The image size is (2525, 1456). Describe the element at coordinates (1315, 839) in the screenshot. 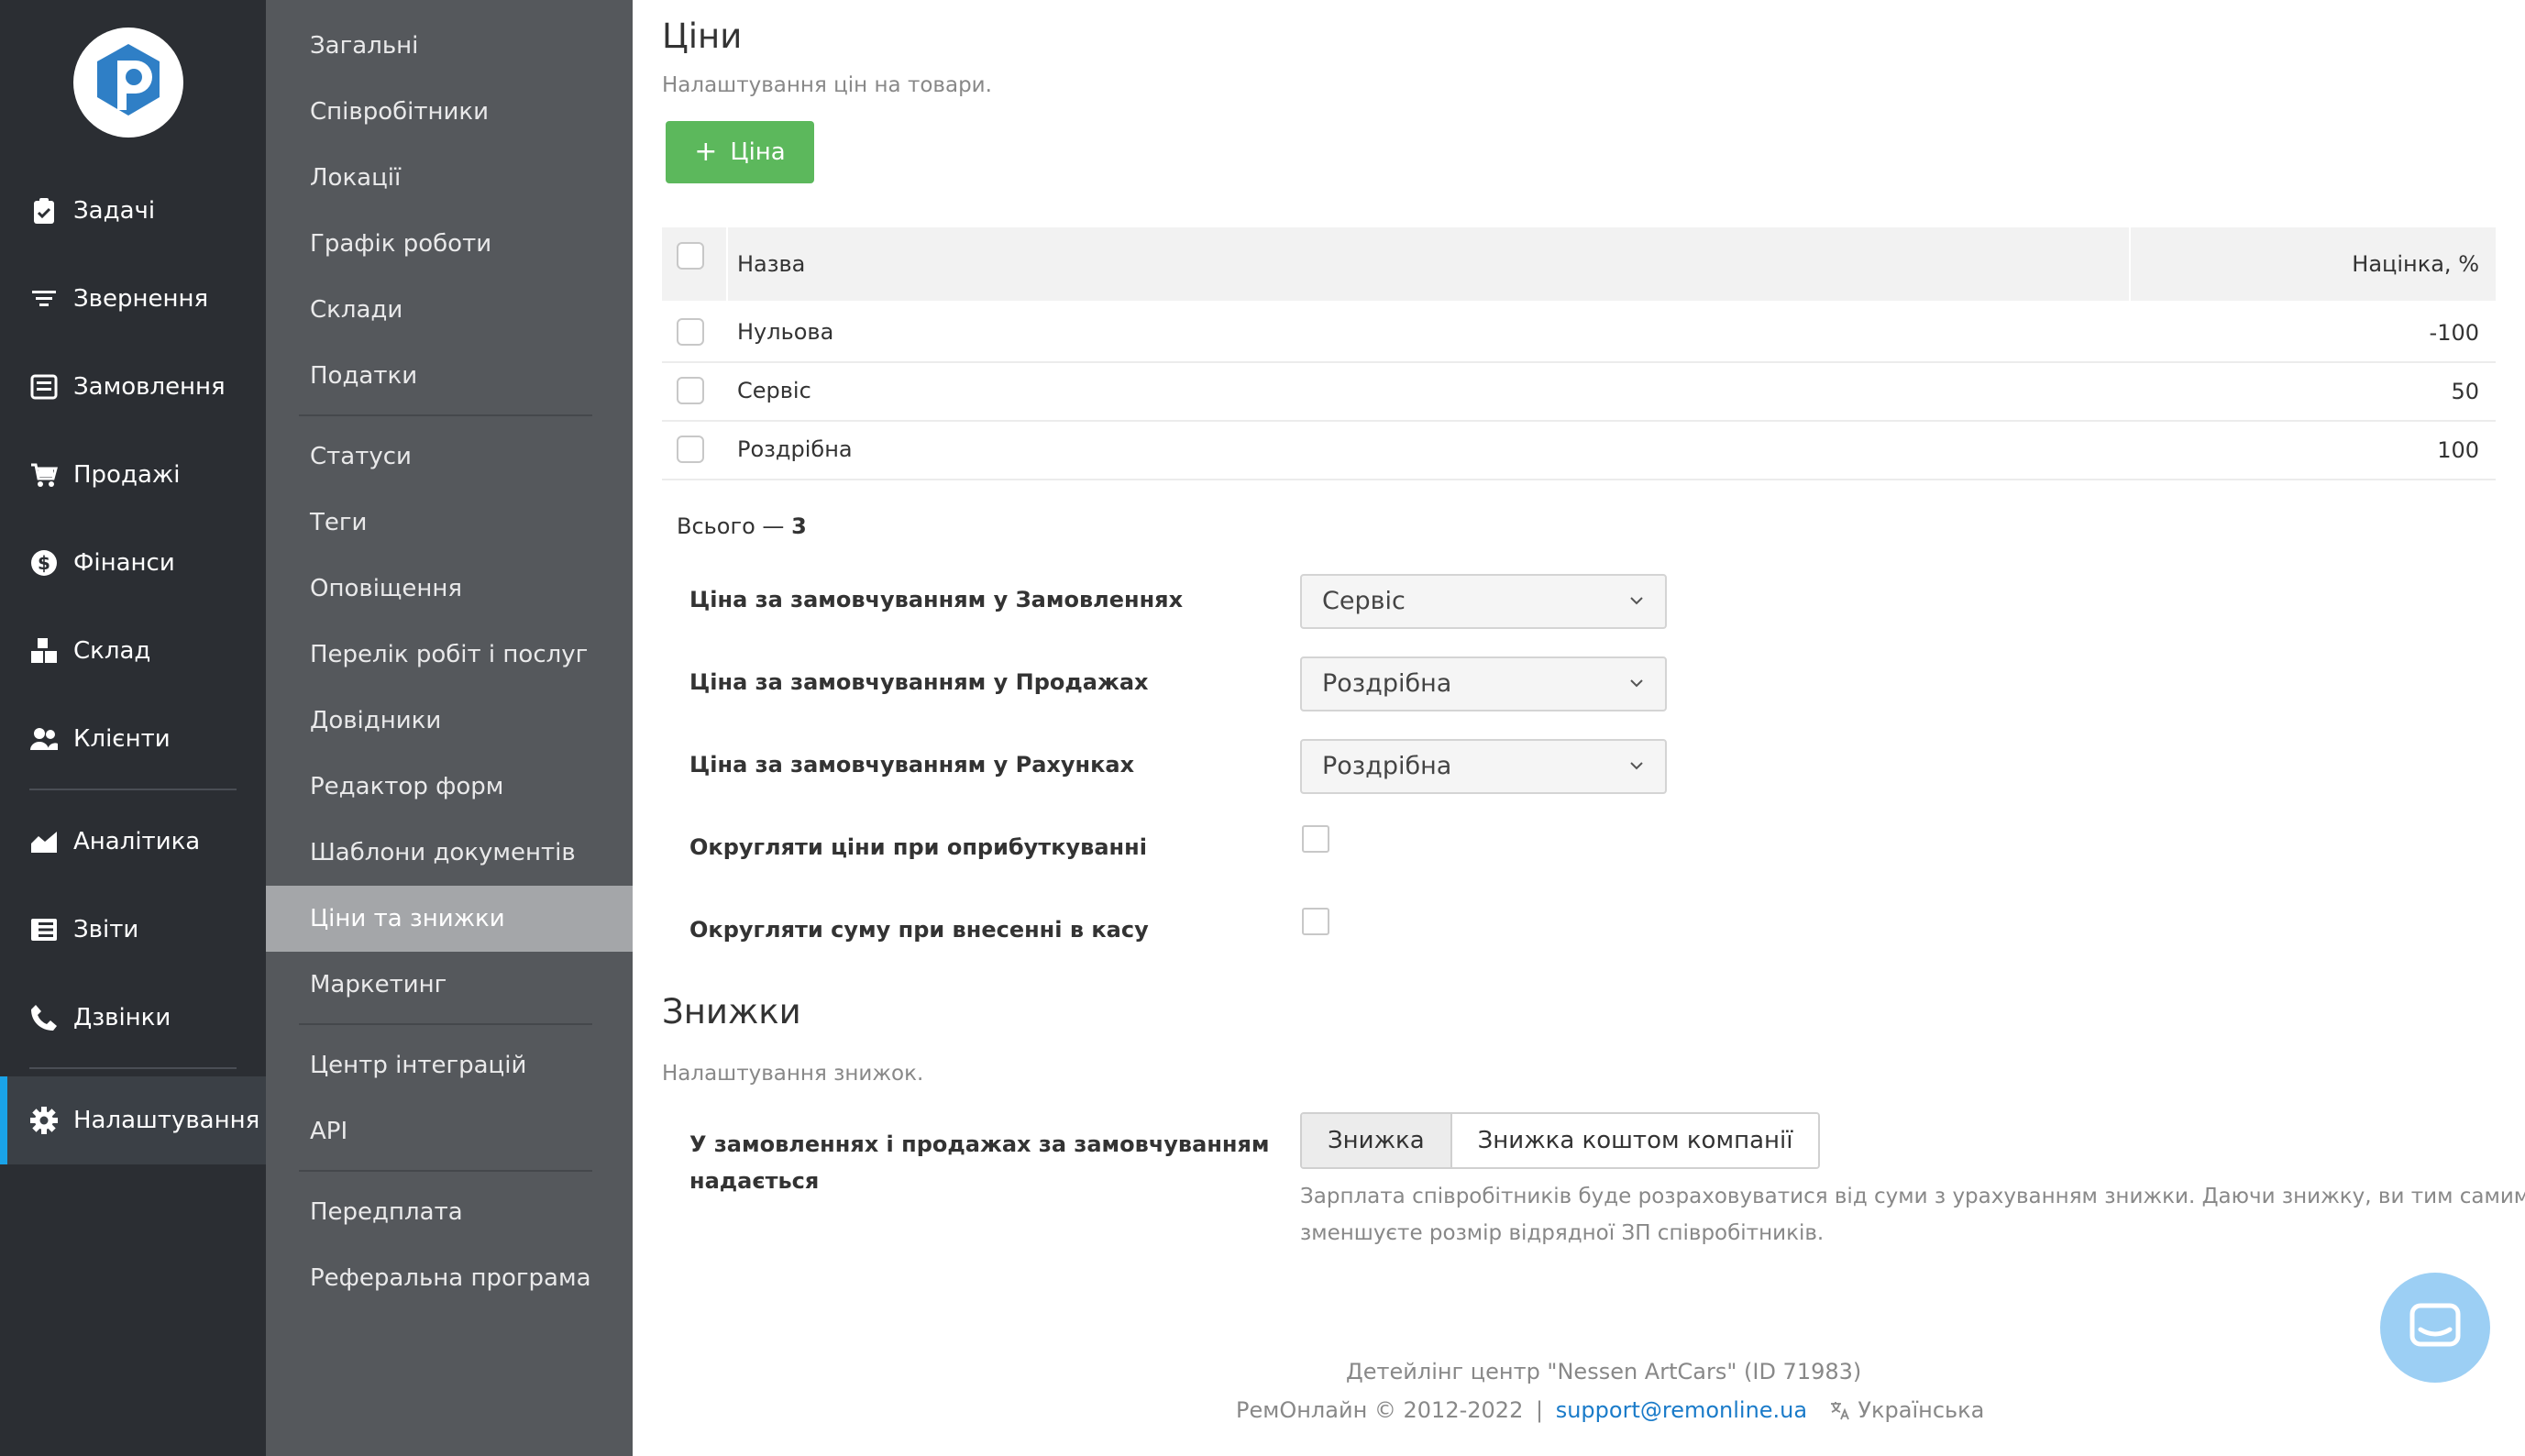

I see `round-prices-checkbox` at that location.